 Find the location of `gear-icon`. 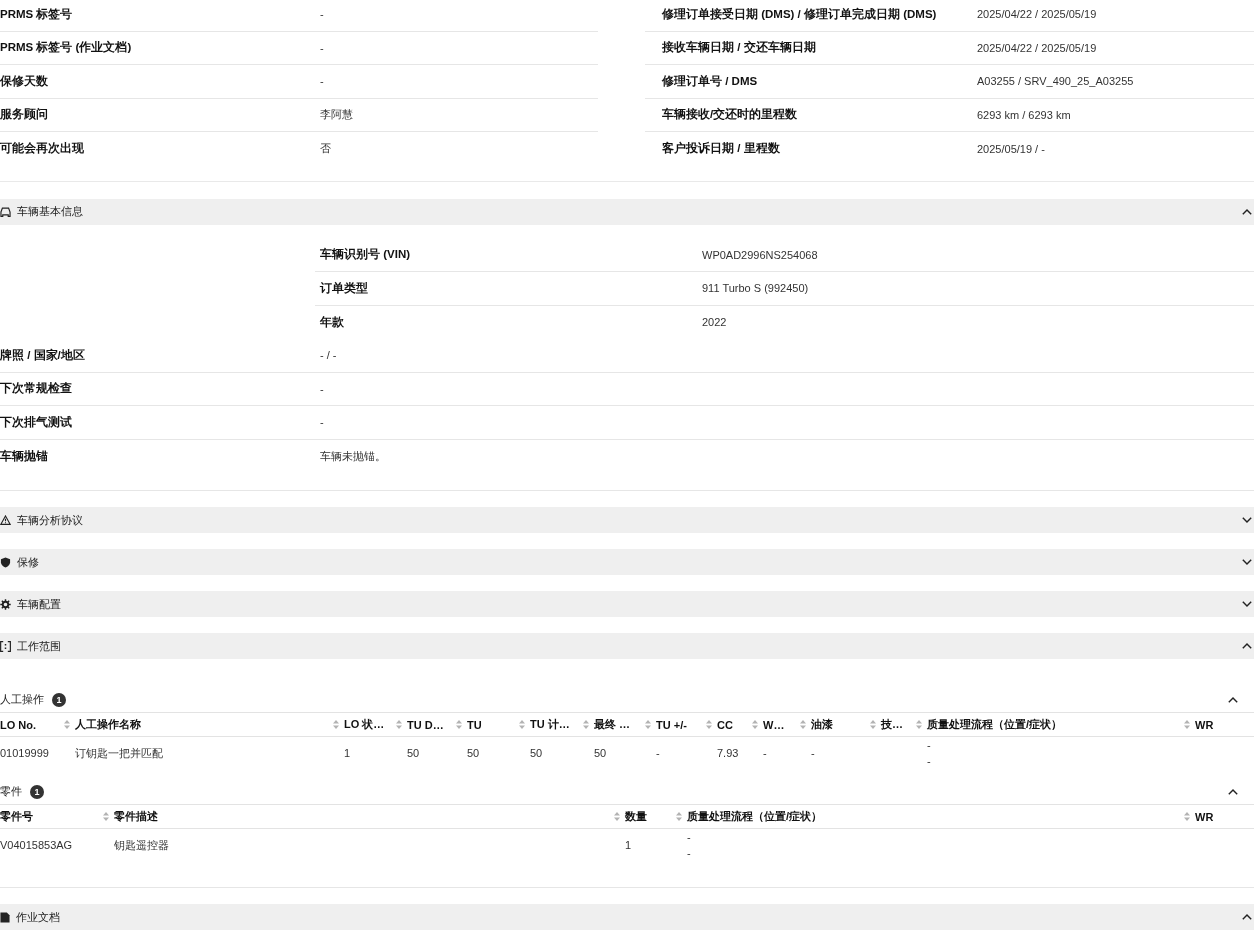

gear-icon is located at coordinates (5, 604).